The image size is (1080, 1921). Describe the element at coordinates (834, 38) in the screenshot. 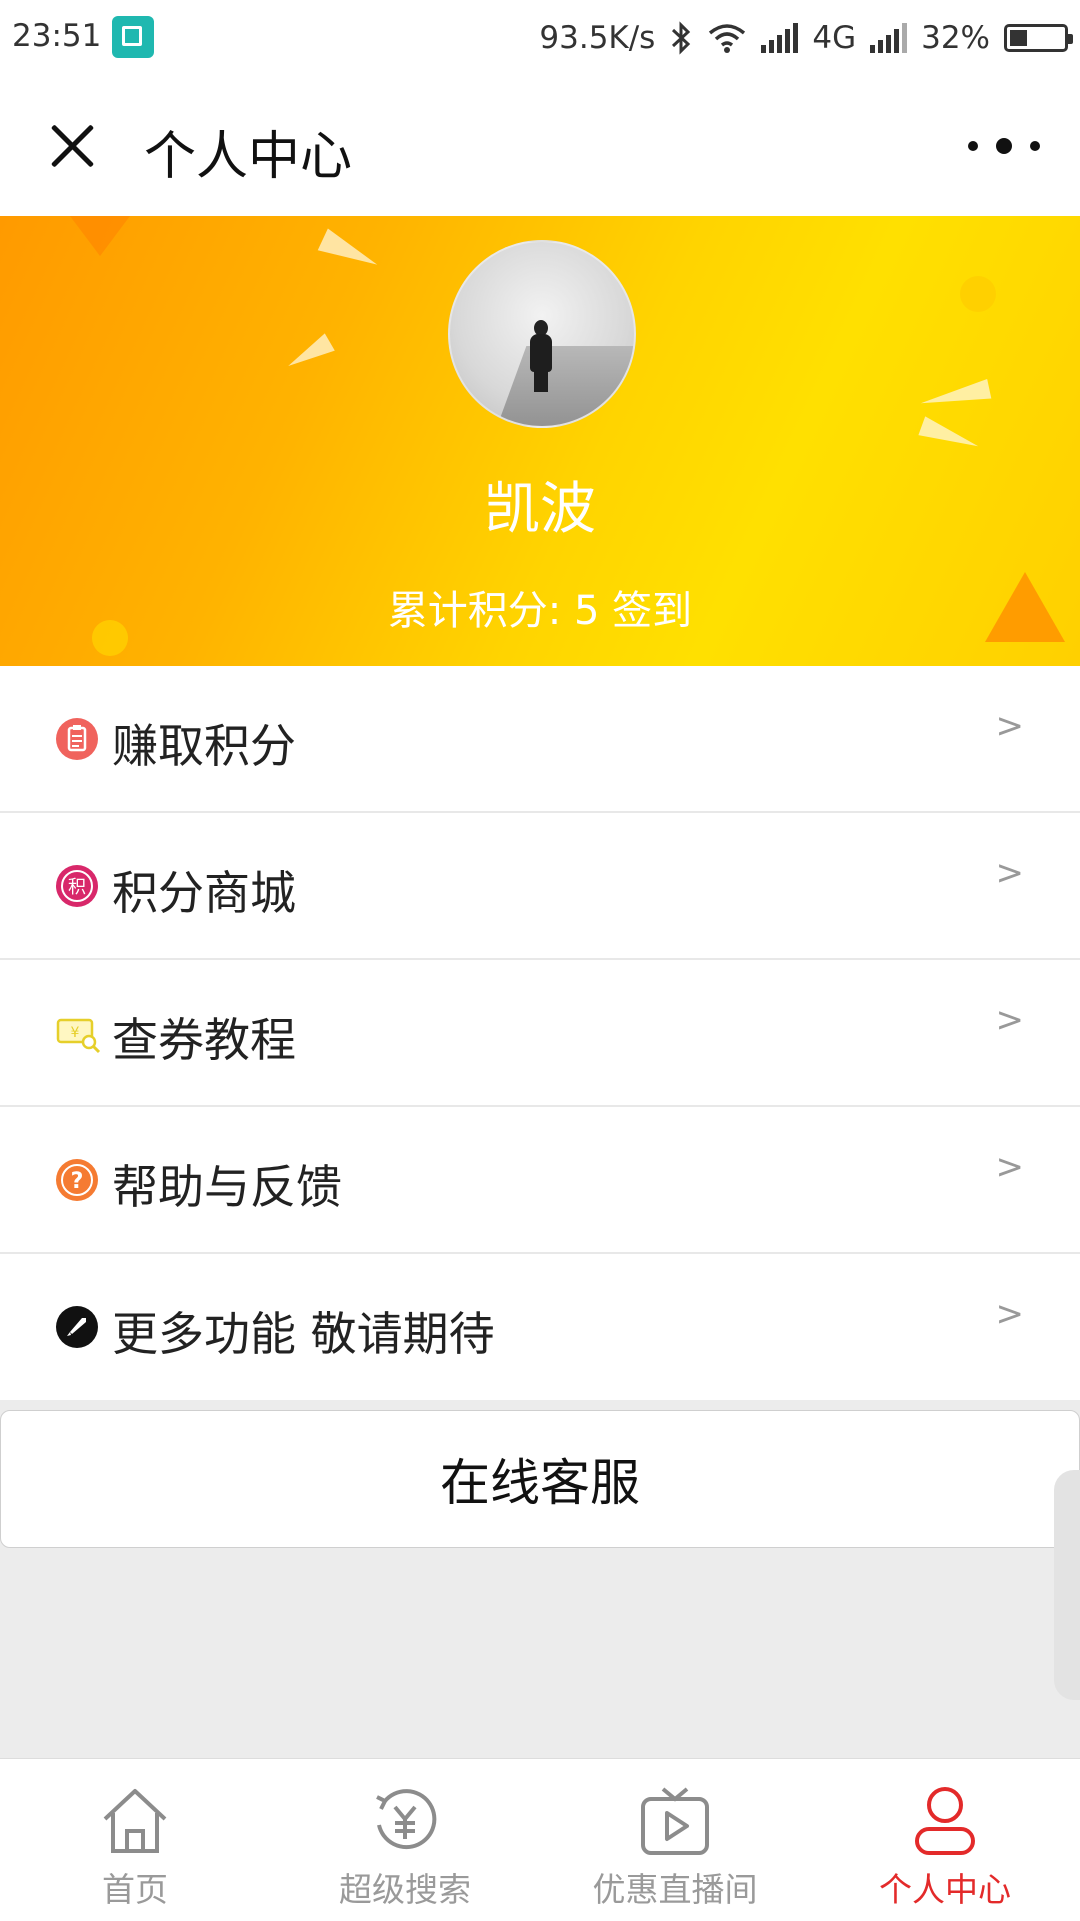

I see `network-type: 4G` at that location.